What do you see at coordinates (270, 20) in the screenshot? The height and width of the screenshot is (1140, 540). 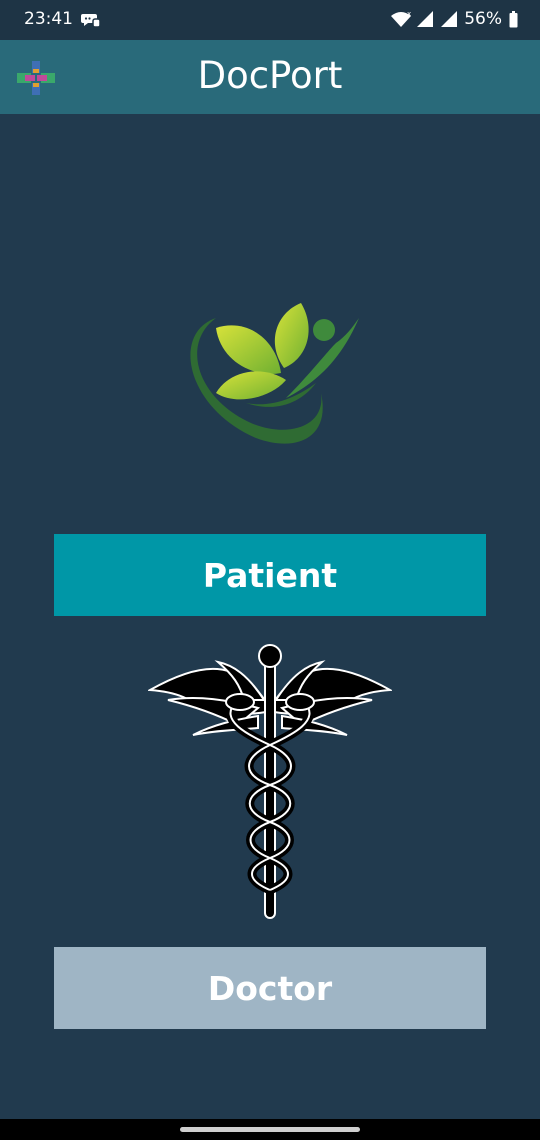 I see `status-bar: 23:41 x 56%` at bounding box center [270, 20].